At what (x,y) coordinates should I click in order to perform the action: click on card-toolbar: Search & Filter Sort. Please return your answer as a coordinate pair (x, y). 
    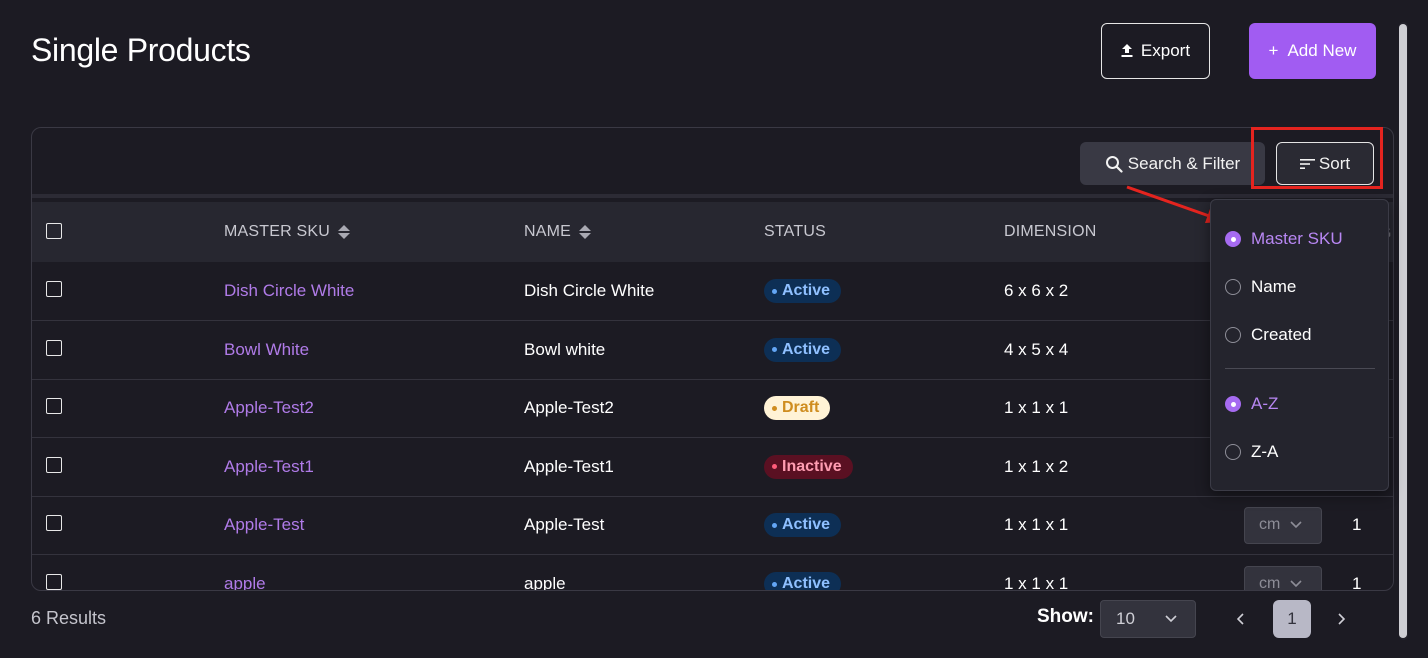
    Looking at the image, I should click on (712, 163).